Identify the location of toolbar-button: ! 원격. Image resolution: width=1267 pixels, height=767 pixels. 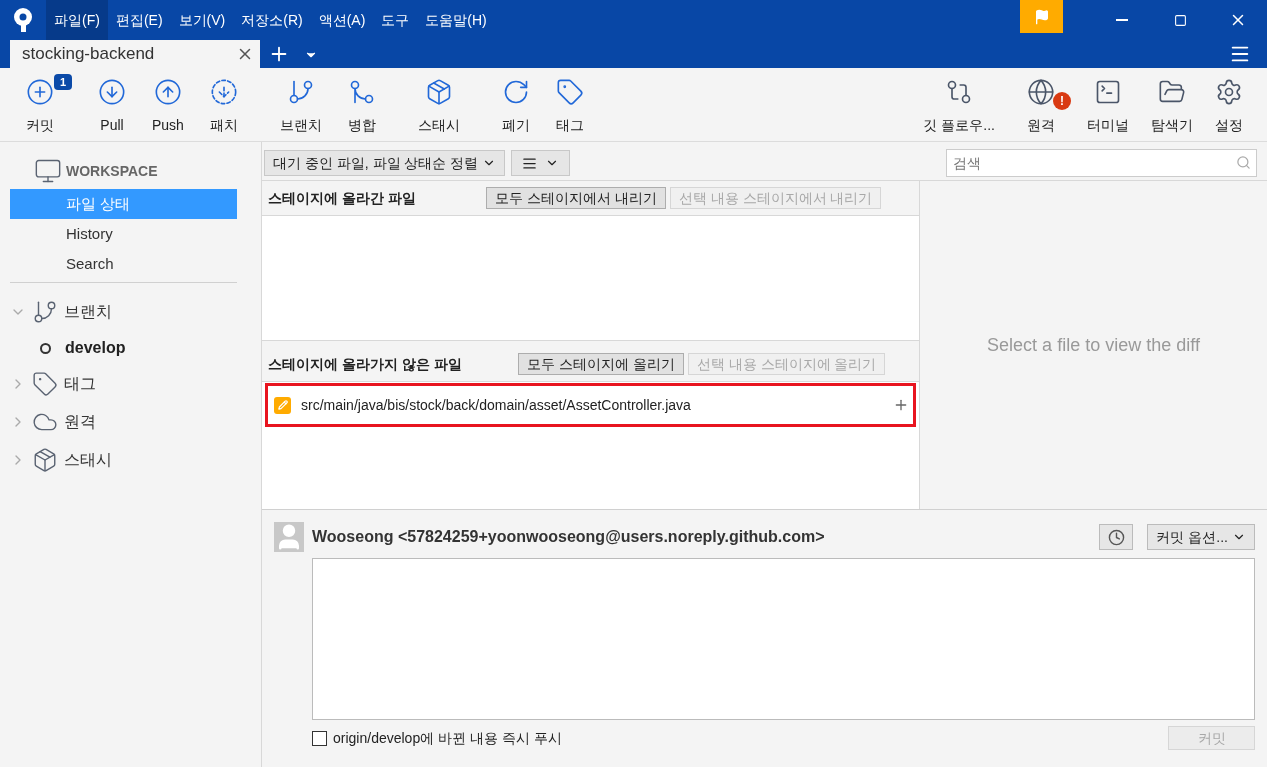
(1041, 104).